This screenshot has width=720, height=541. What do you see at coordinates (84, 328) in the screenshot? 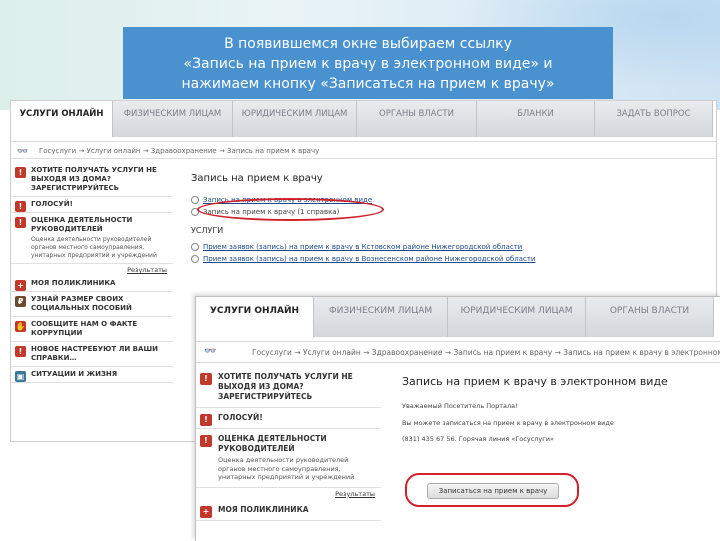
I see `sidebar-item-label: СООБЩИТЕ НАМ О ФАКТЕ КОРРУПЦИИ` at bounding box center [84, 328].